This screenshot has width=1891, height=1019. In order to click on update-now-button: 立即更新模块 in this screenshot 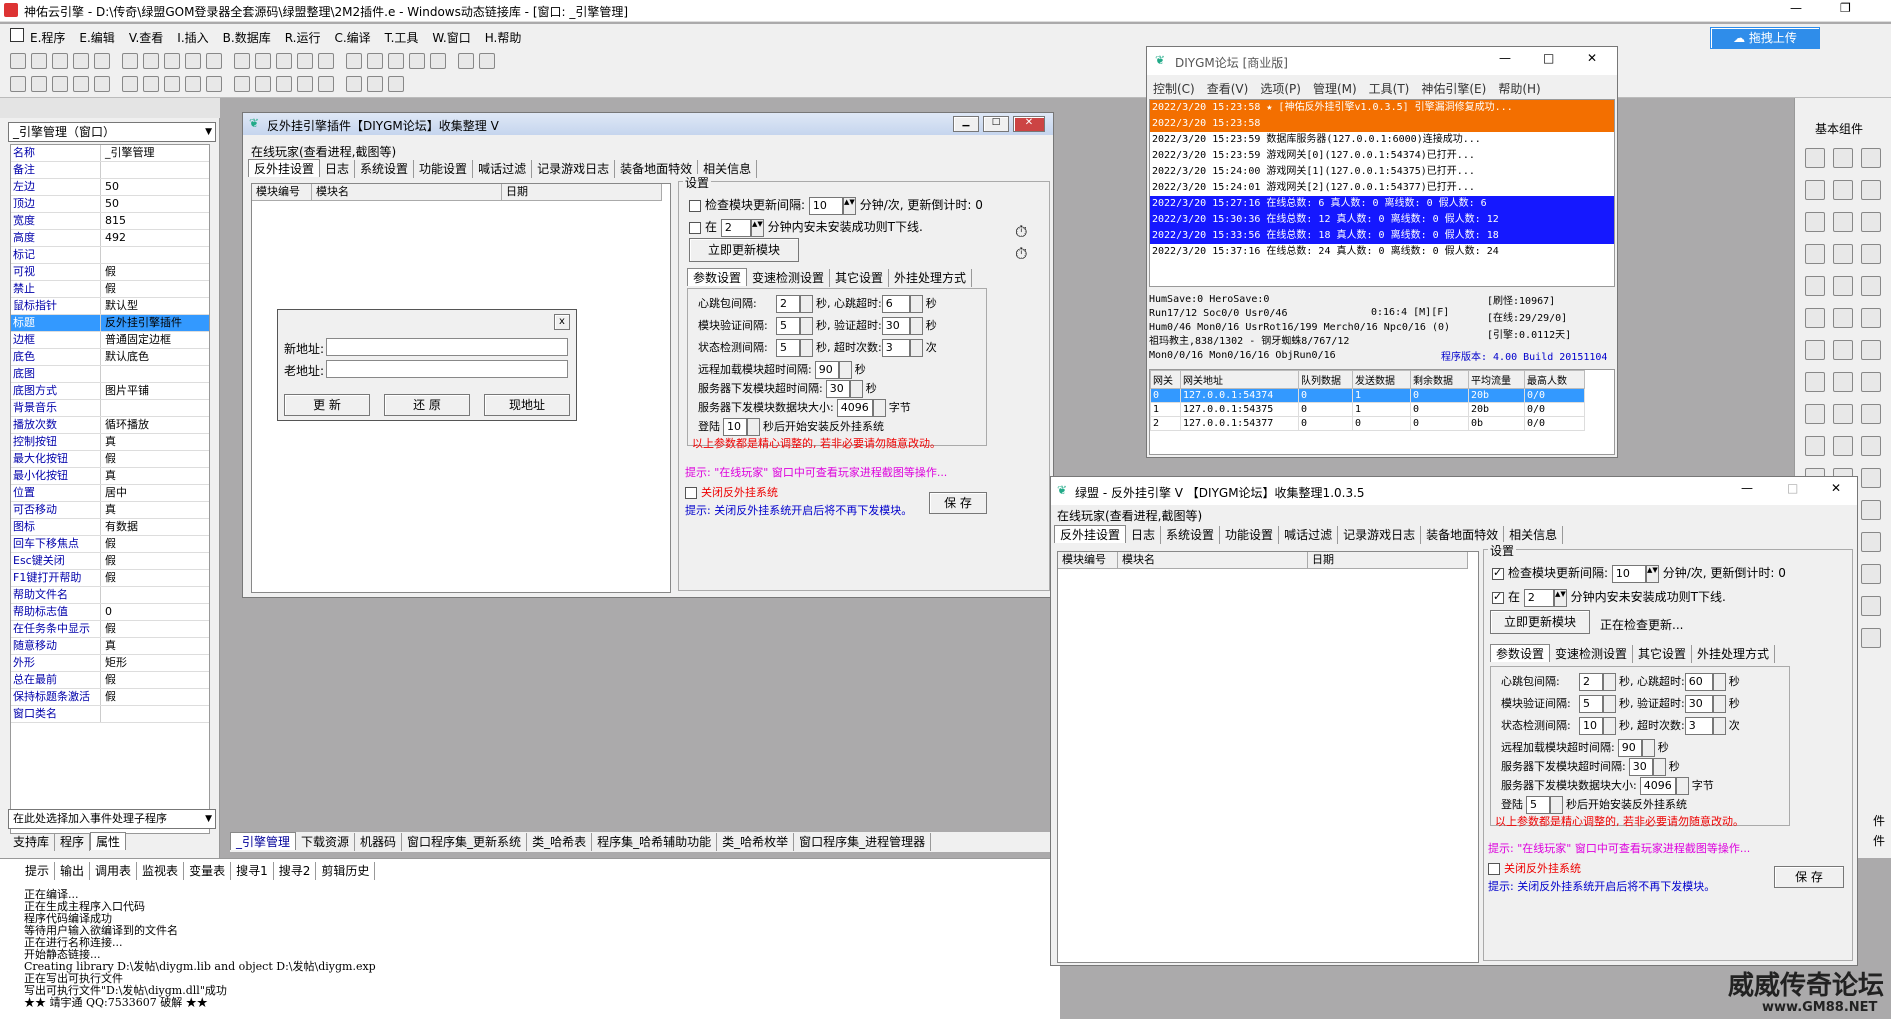, I will do `click(744, 250)`.